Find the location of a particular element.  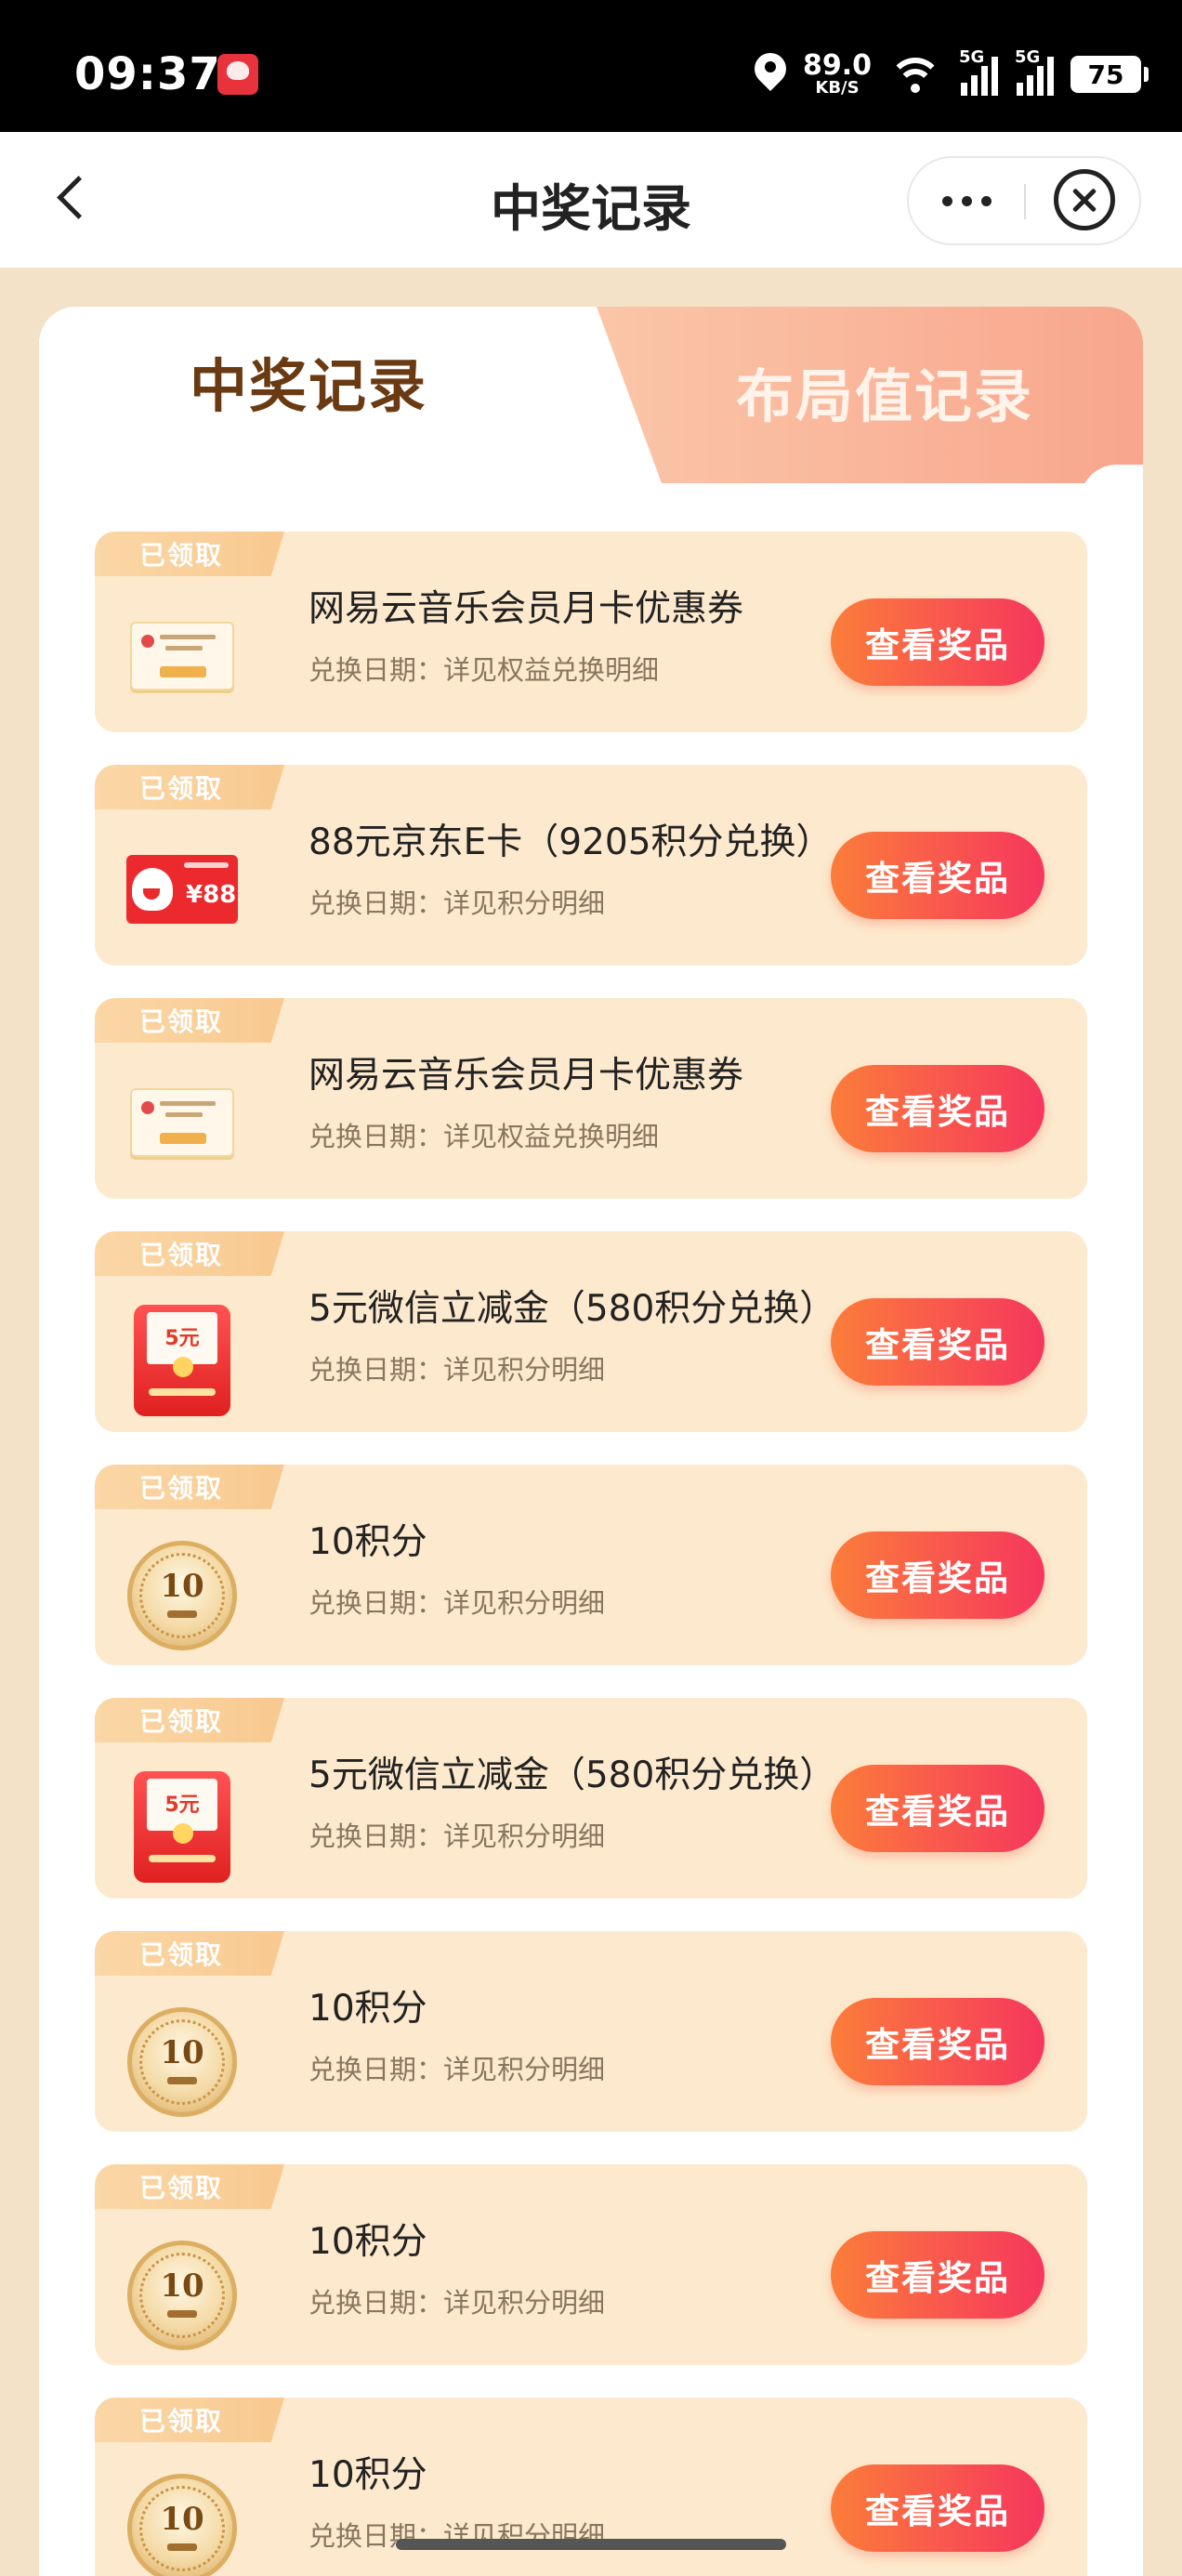

network-speed: 89.0 KB/S is located at coordinates (837, 74).